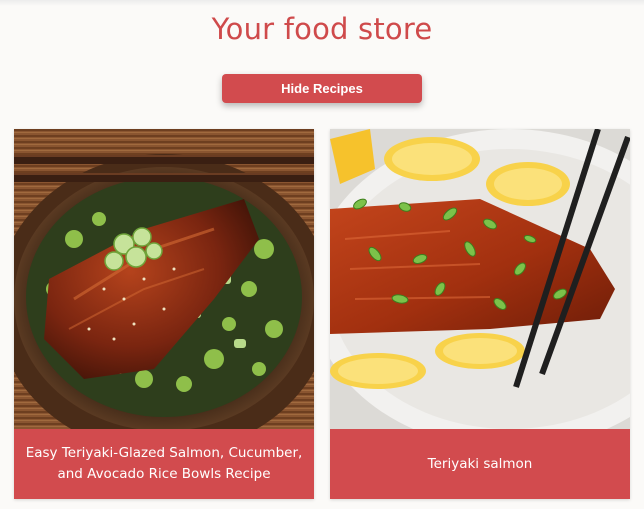  What do you see at coordinates (480, 463) in the screenshot?
I see `recipe-title: Teriyaki salmon` at bounding box center [480, 463].